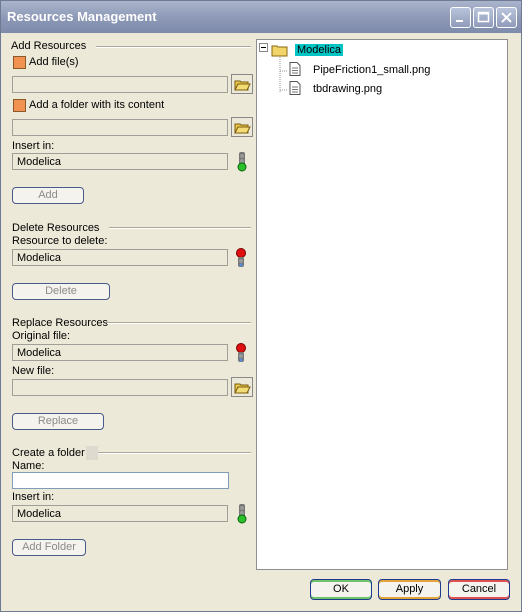  Describe the element at coordinates (120, 127) in the screenshot. I see `add-folder-input` at that location.